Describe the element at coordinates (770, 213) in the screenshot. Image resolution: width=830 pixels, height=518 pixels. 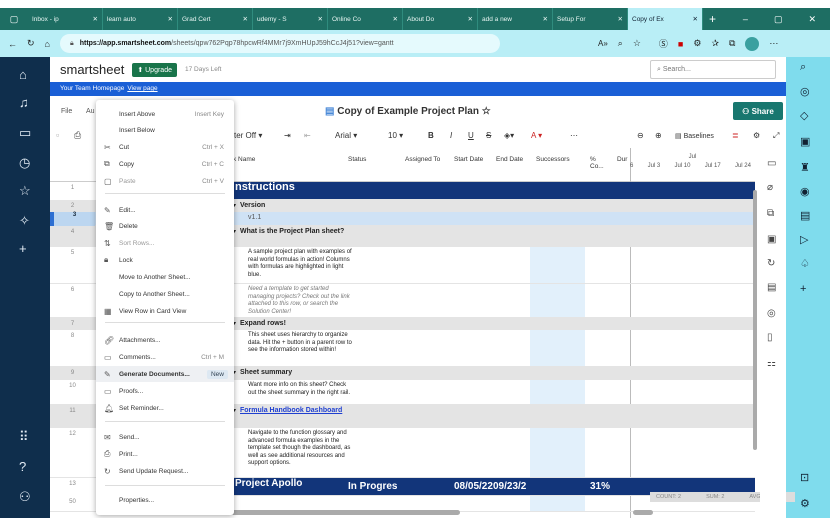
I see `proofs-icon: ⧉` at that location.